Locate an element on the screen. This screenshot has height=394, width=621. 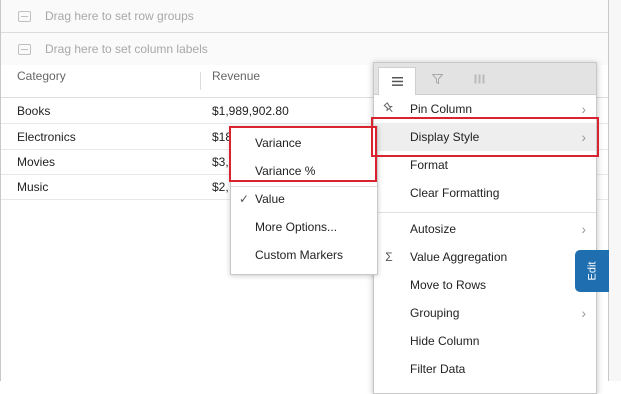
revenue-cell: $2, is located at coordinates (220, 186).